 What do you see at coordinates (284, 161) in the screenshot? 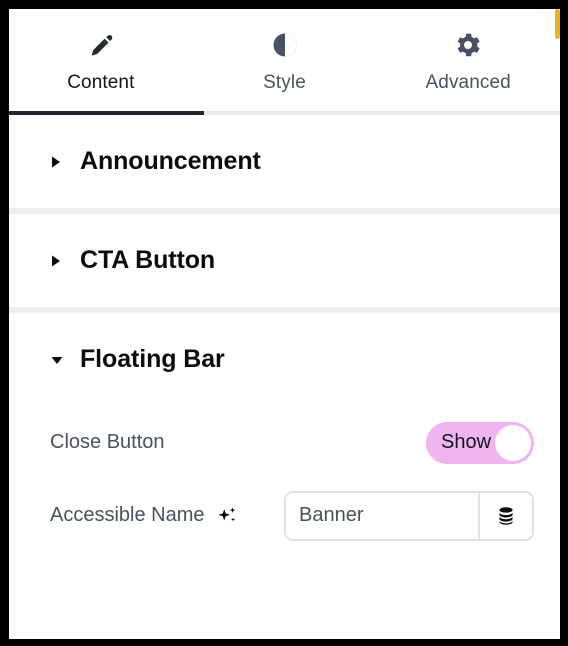
I see `section-header-announcement: Announcement` at bounding box center [284, 161].